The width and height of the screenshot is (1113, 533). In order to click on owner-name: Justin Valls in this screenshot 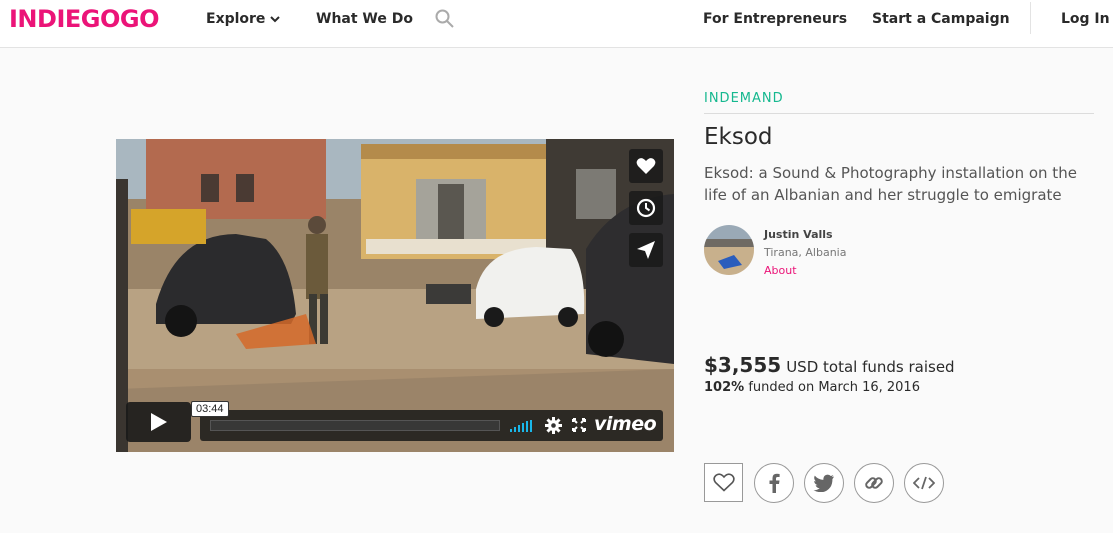, I will do `click(798, 234)`.